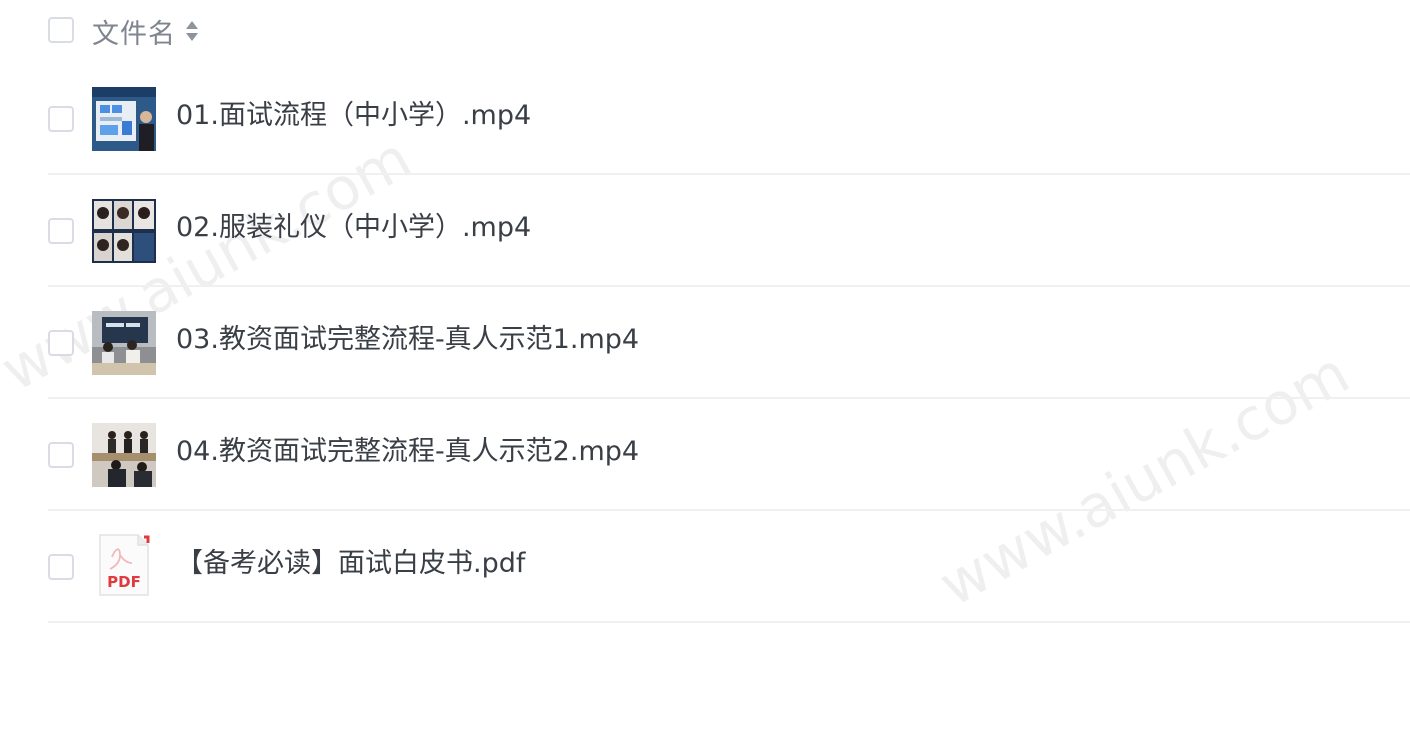 This screenshot has width=1410, height=738. Describe the element at coordinates (705, 31) in the screenshot. I see `file-list-header: 文件名` at that location.